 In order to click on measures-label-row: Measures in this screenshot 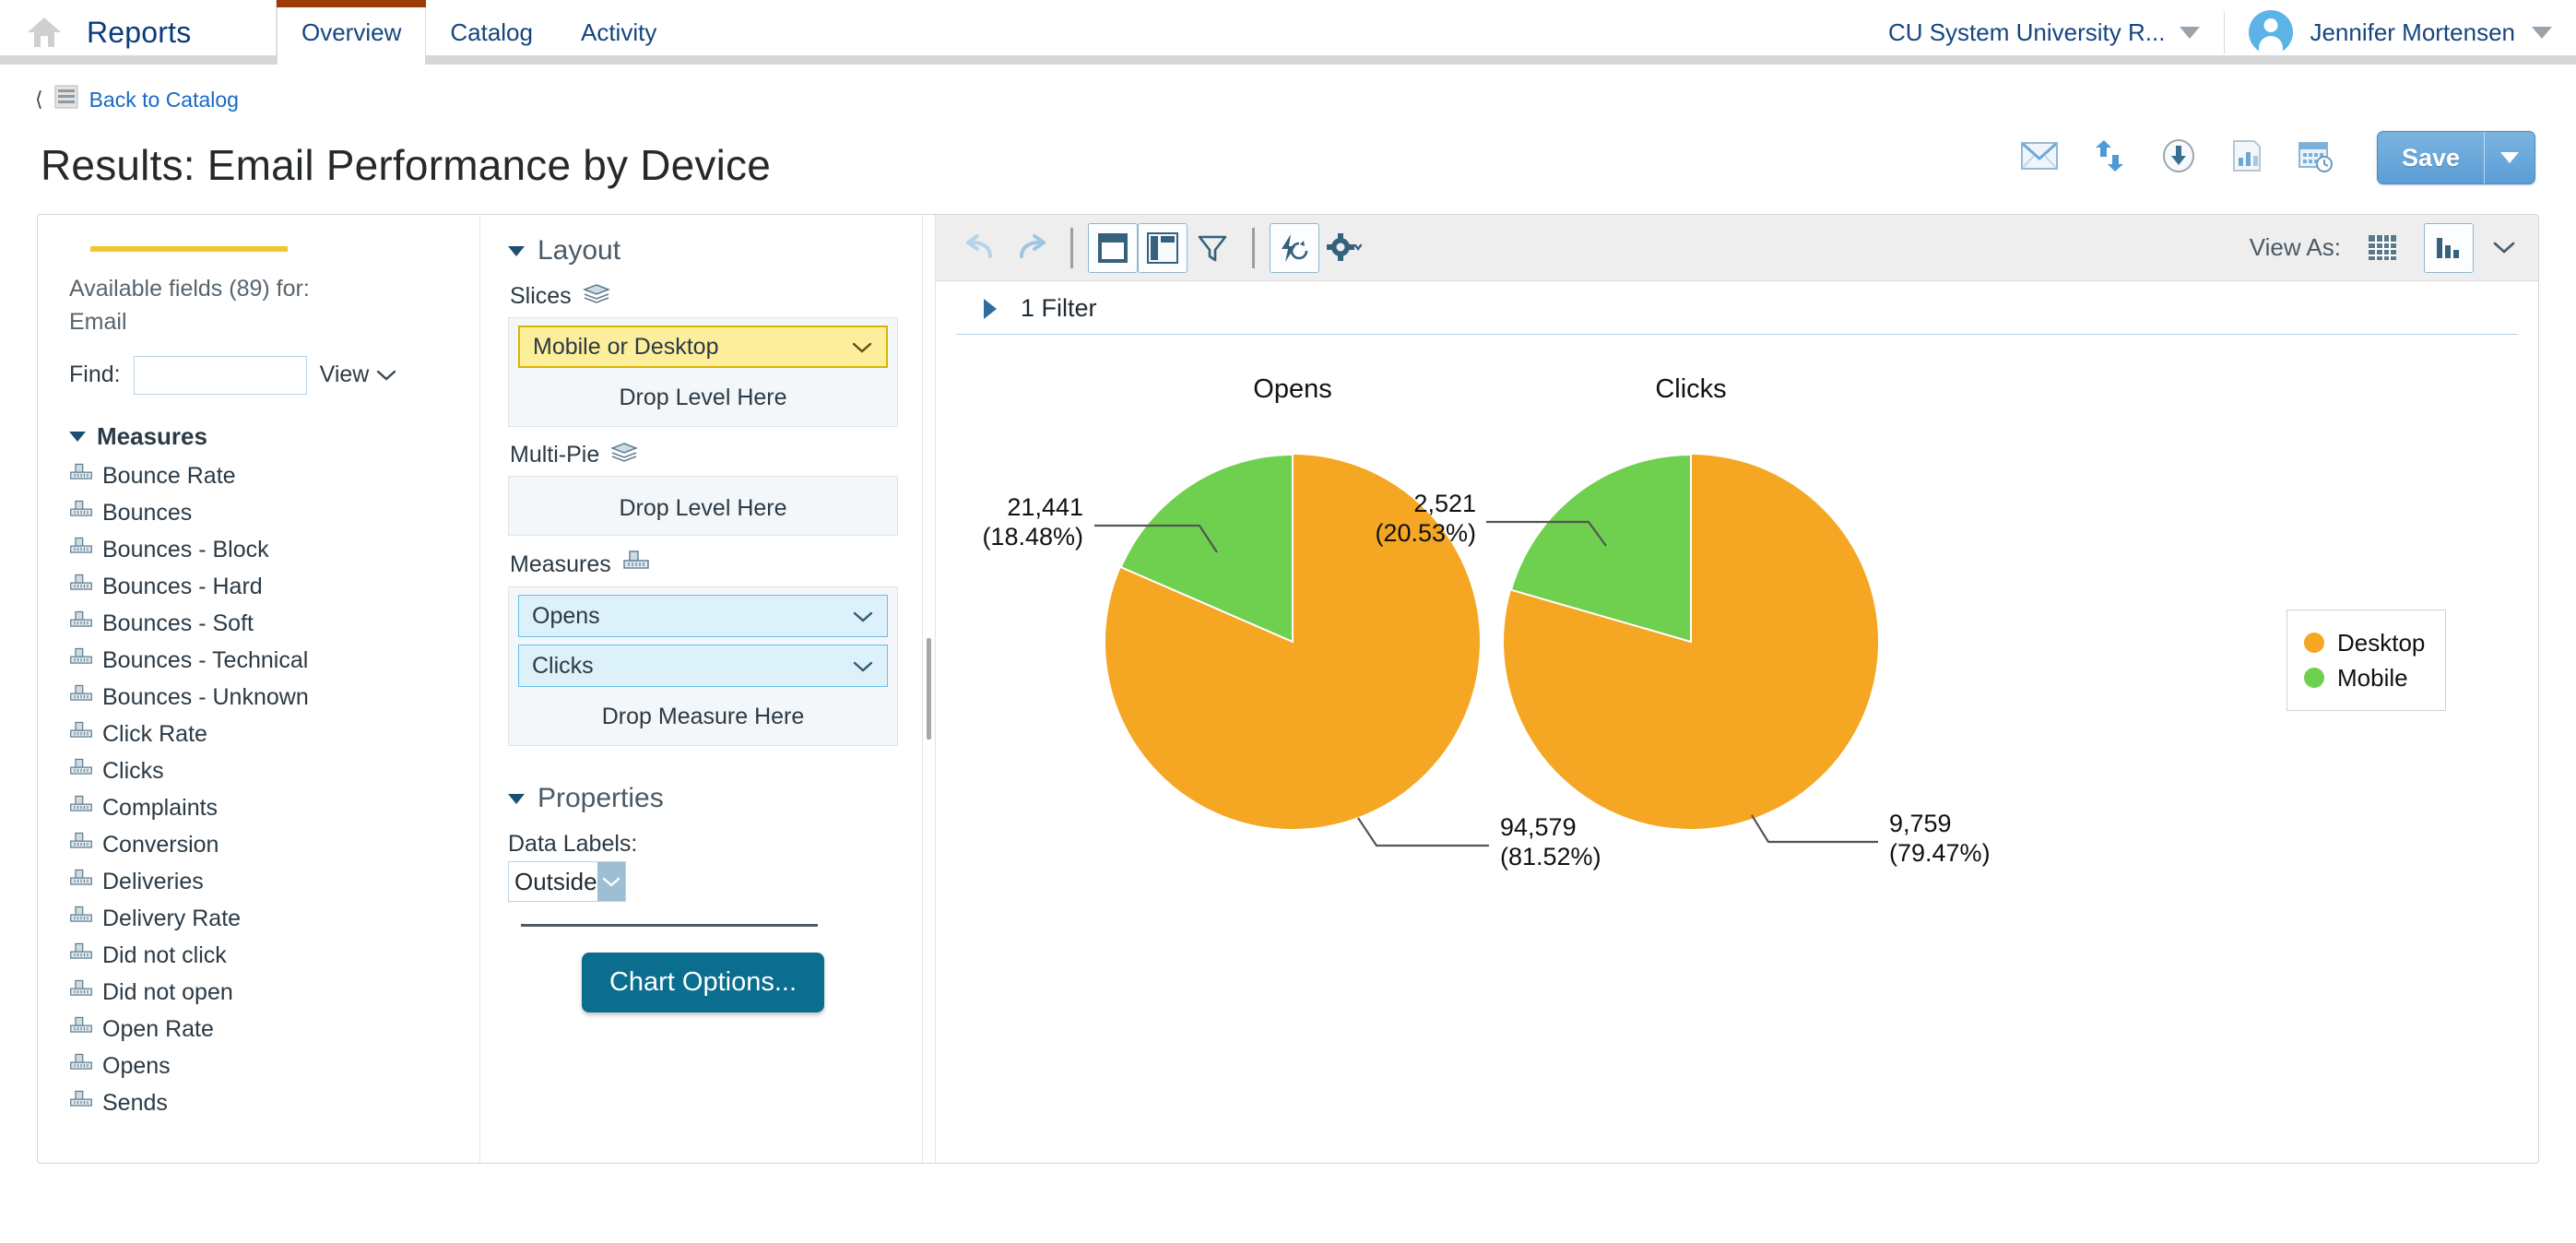, I will do `click(704, 564)`.